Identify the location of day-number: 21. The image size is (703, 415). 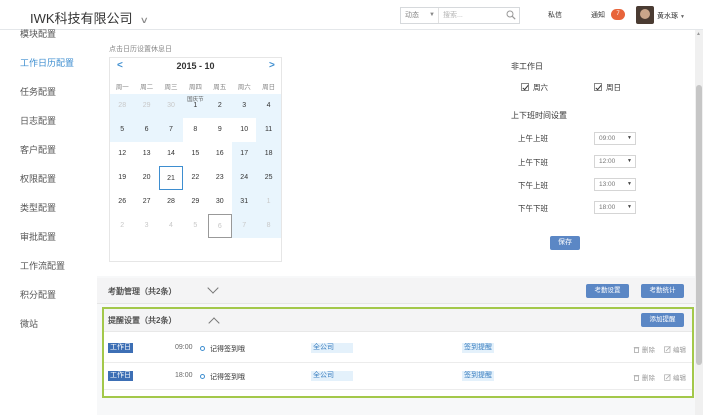
(171, 178).